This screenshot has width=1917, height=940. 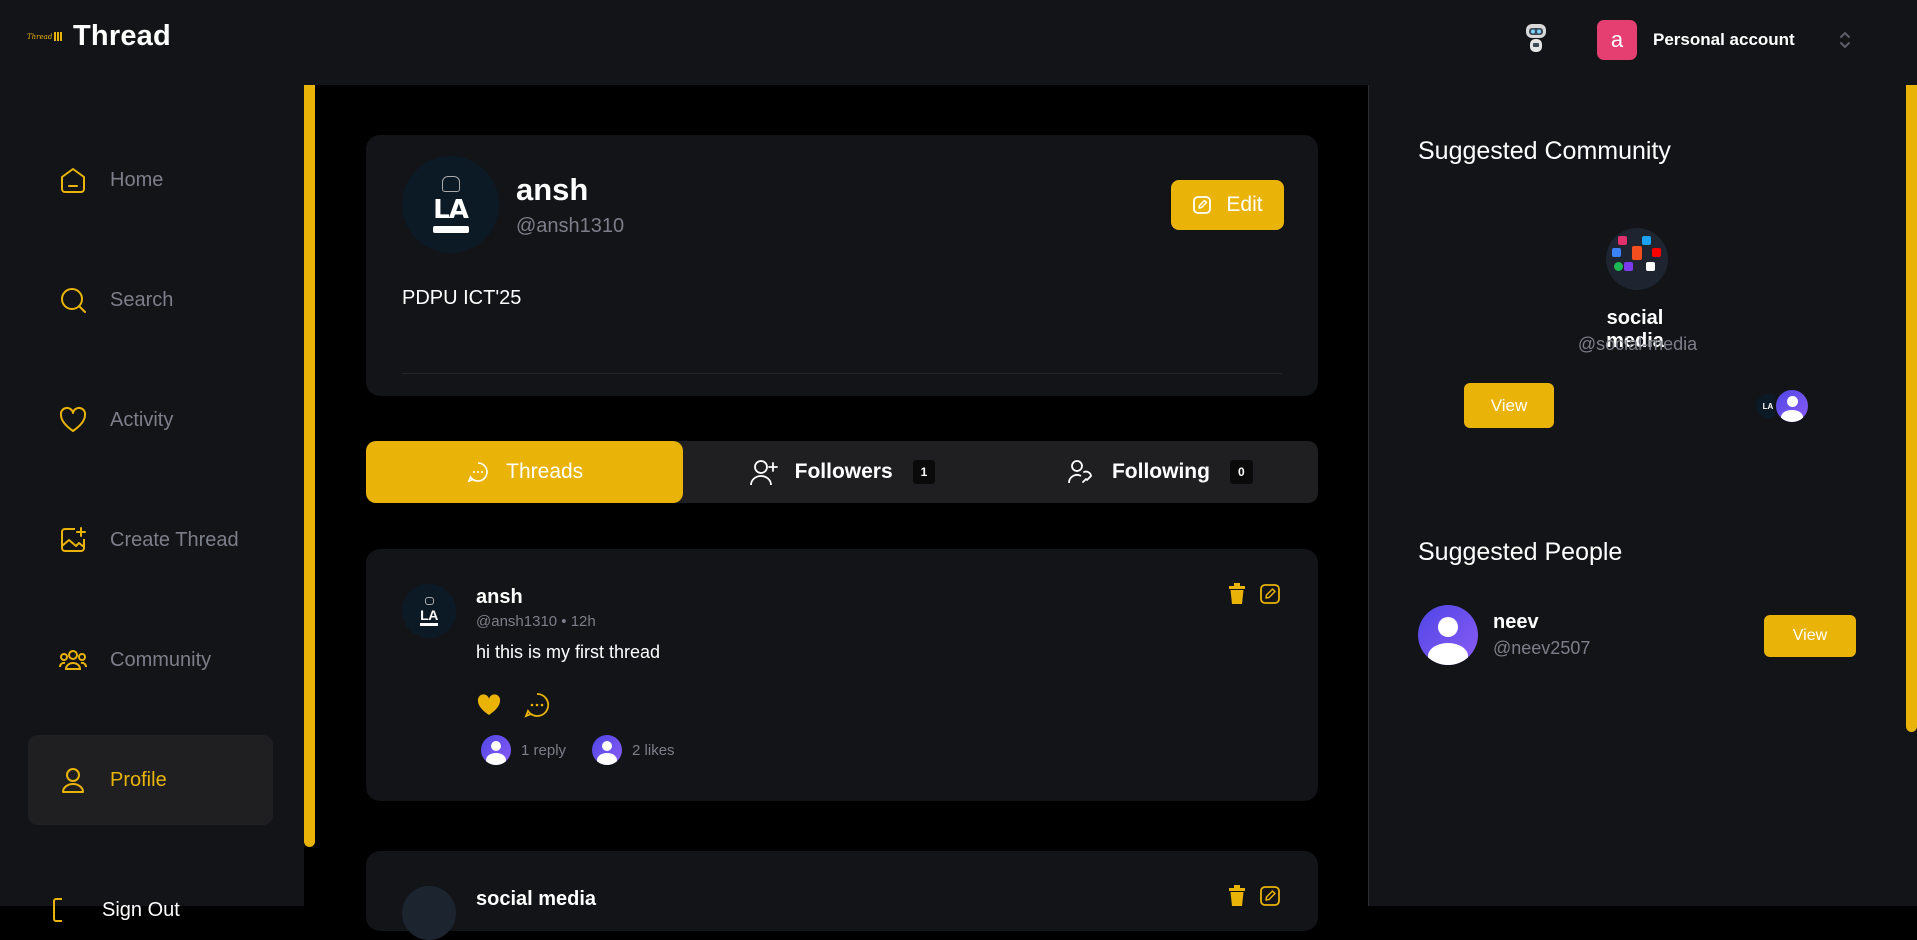 I want to click on app-logo: Thread Thread, so click(x=99, y=36).